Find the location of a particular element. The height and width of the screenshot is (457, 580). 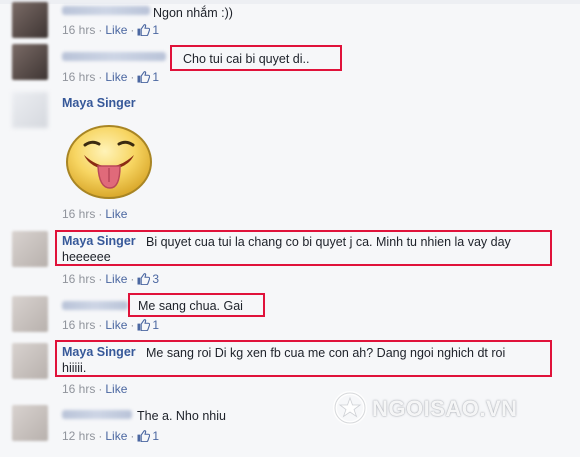

timestamp: 12 hrs is located at coordinates (78, 436).